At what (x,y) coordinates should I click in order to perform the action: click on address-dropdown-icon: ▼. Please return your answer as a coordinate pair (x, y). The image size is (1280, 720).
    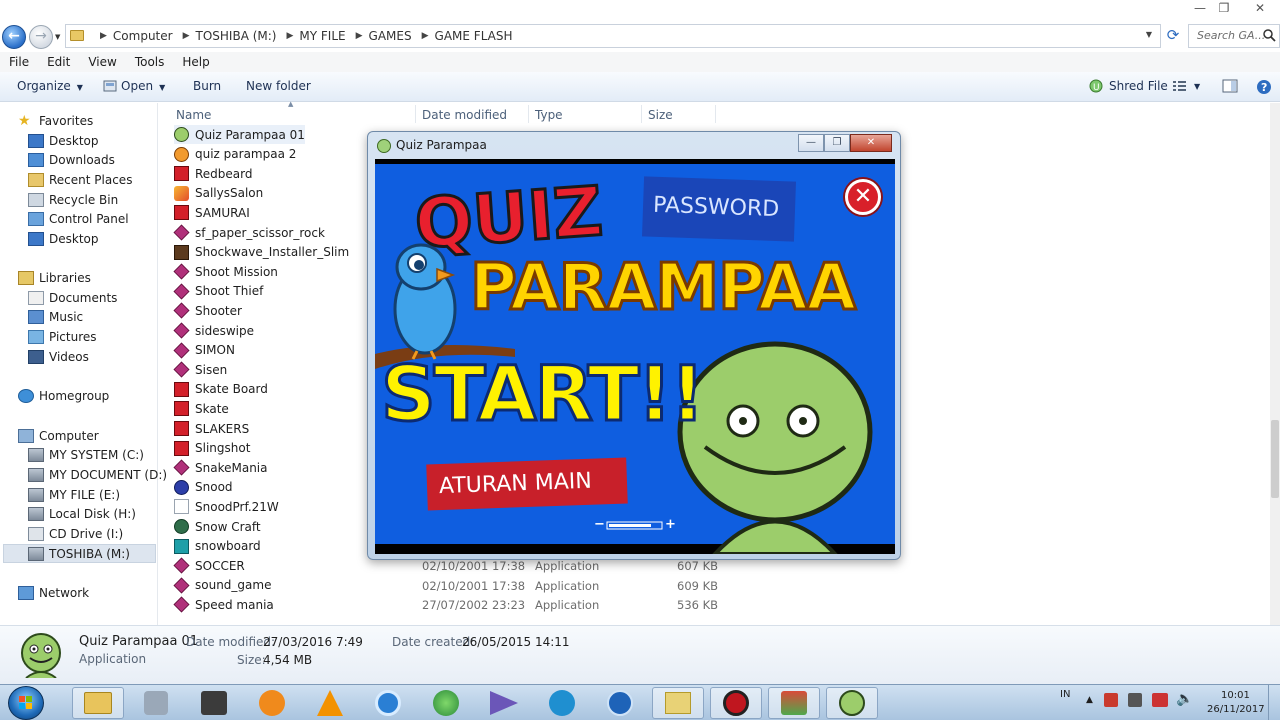
    Looking at the image, I should click on (1149, 34).